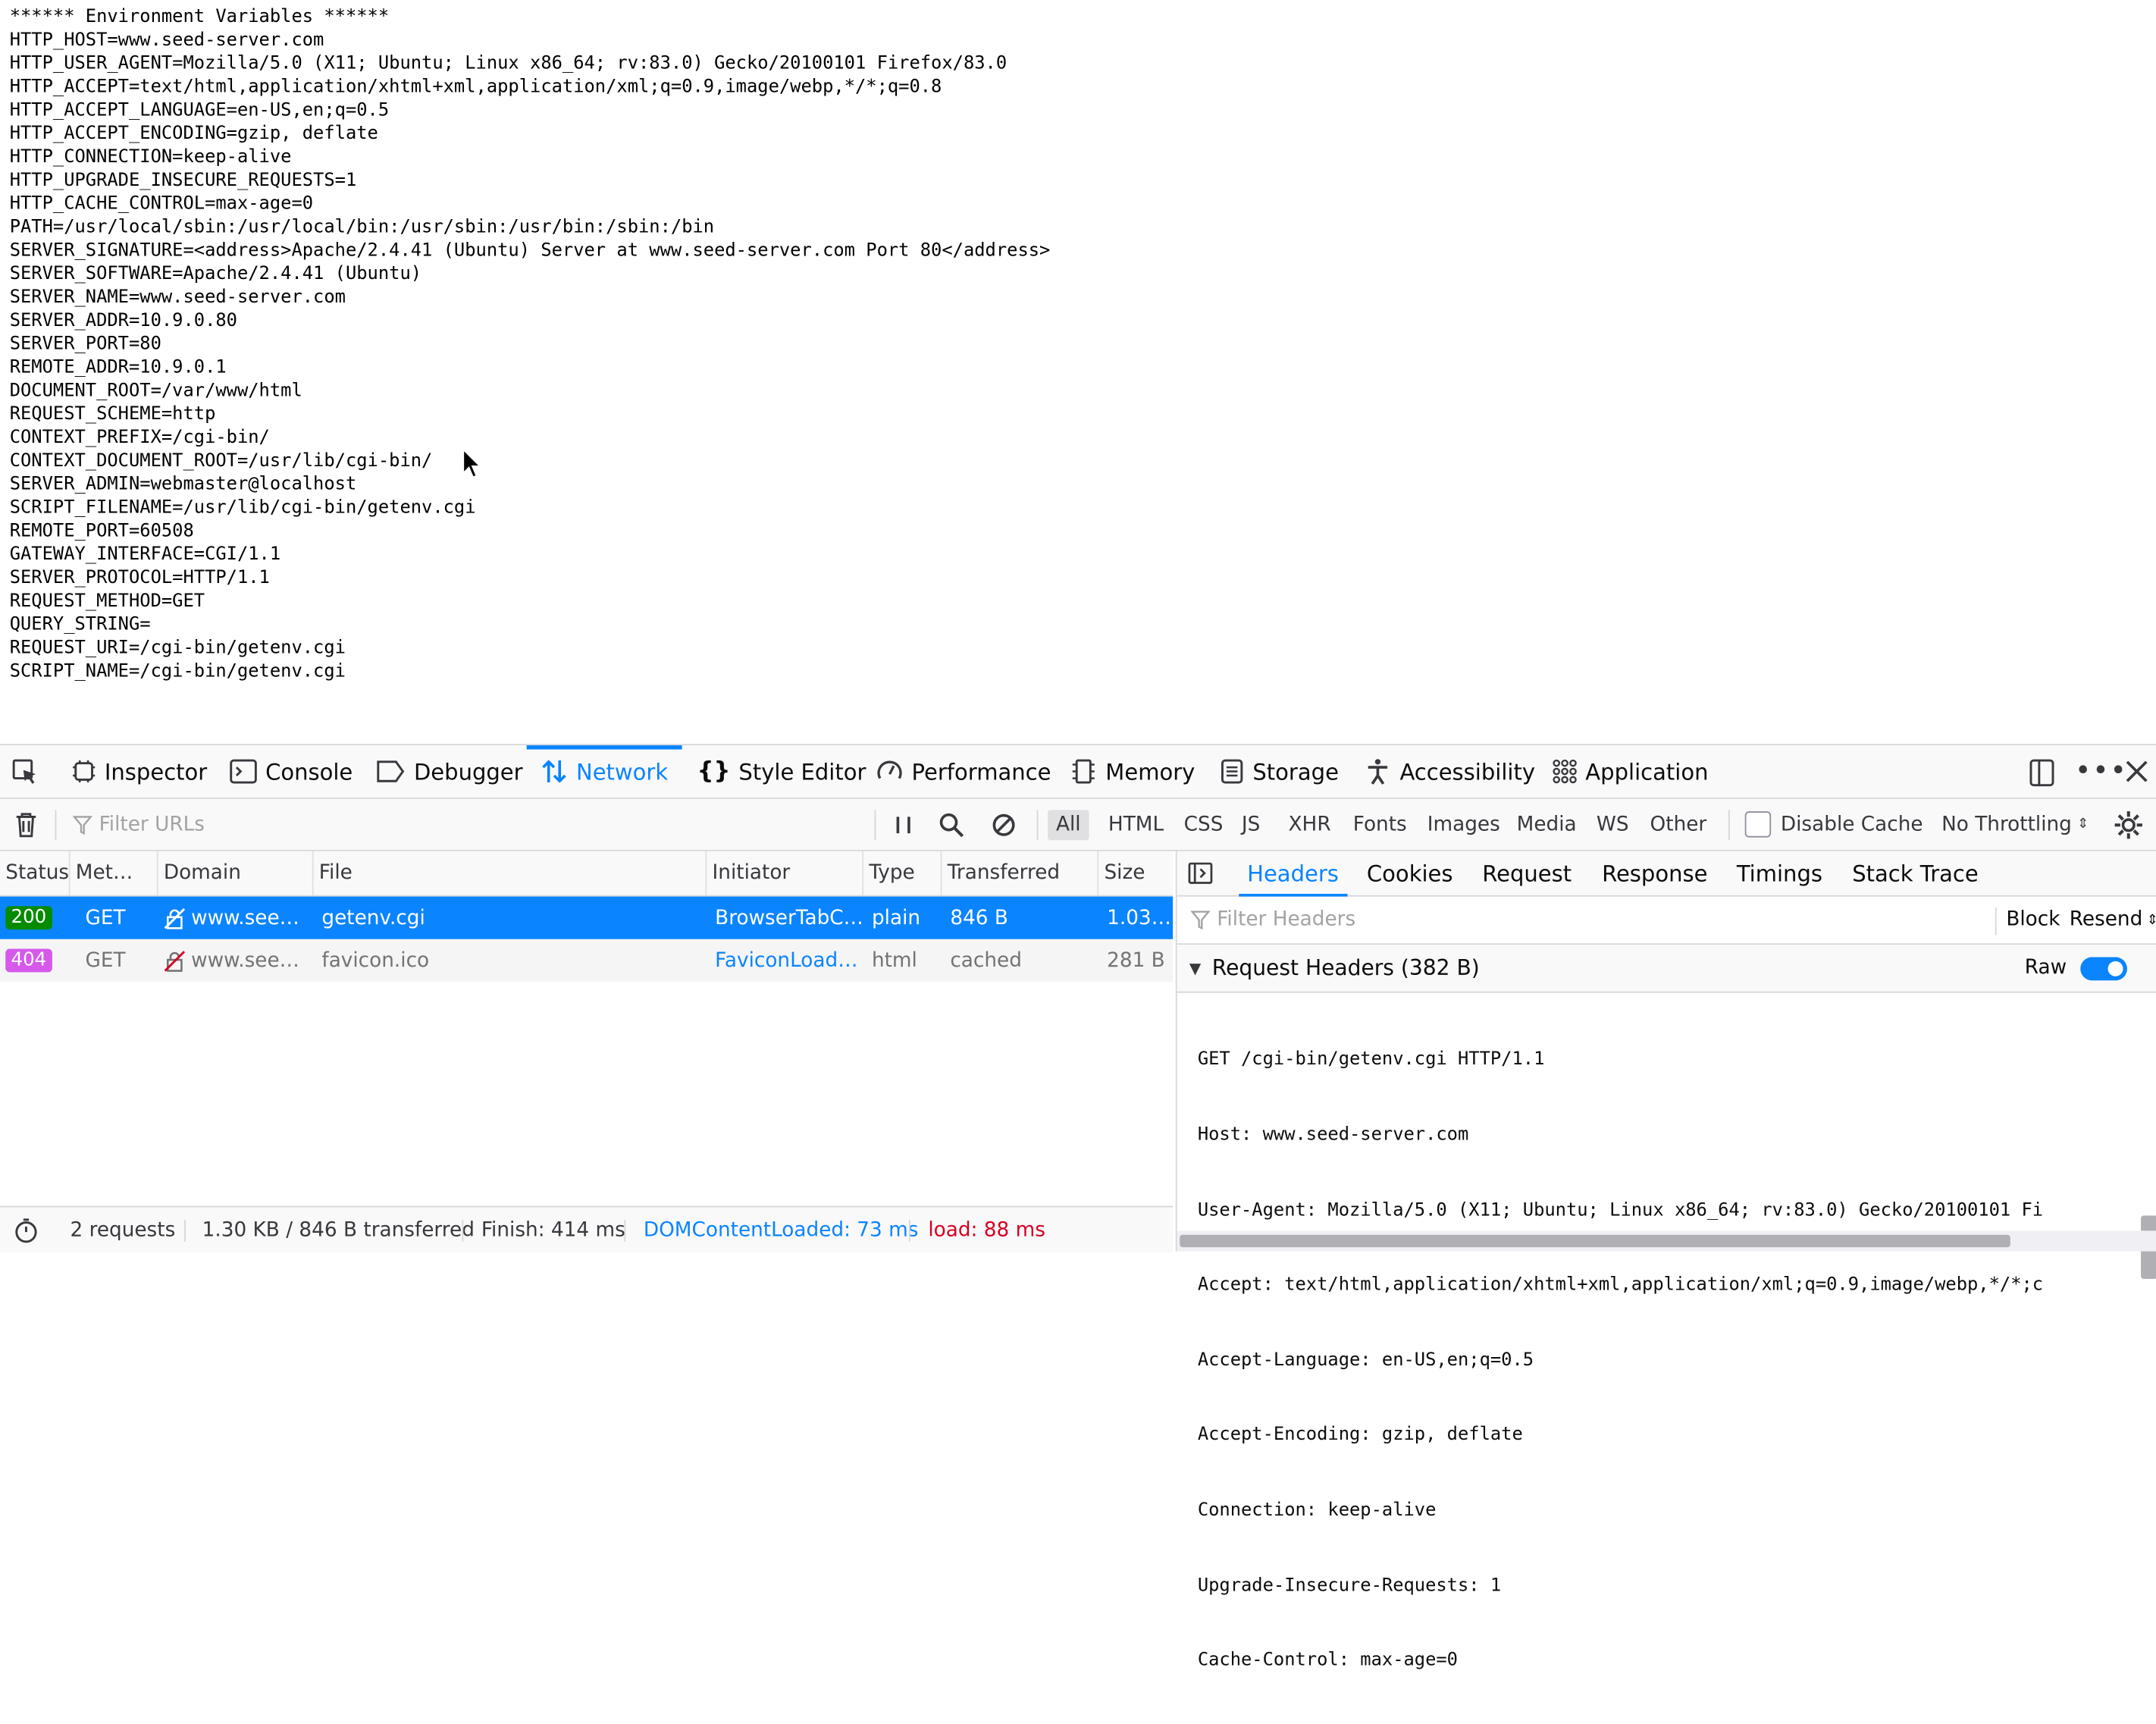  Describe the element at coordinates (1292, 874) in the screenshot. I see `tab-headers: Headers` at that location.